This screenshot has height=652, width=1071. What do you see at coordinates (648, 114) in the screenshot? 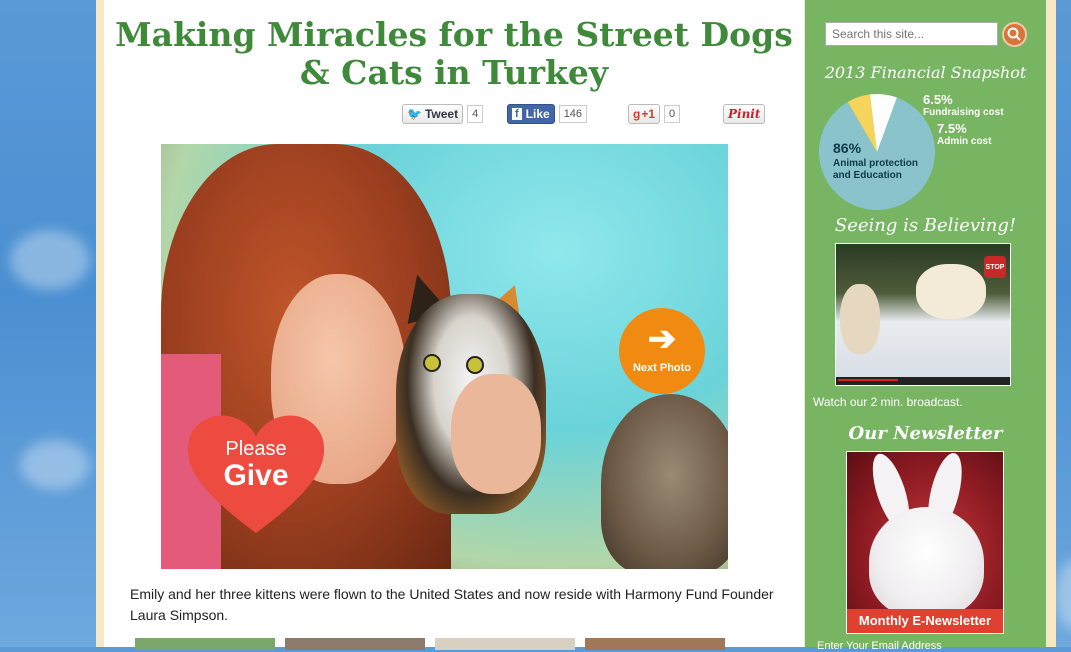
I see `gplus-label: +1` at bounding box center [648, 114].